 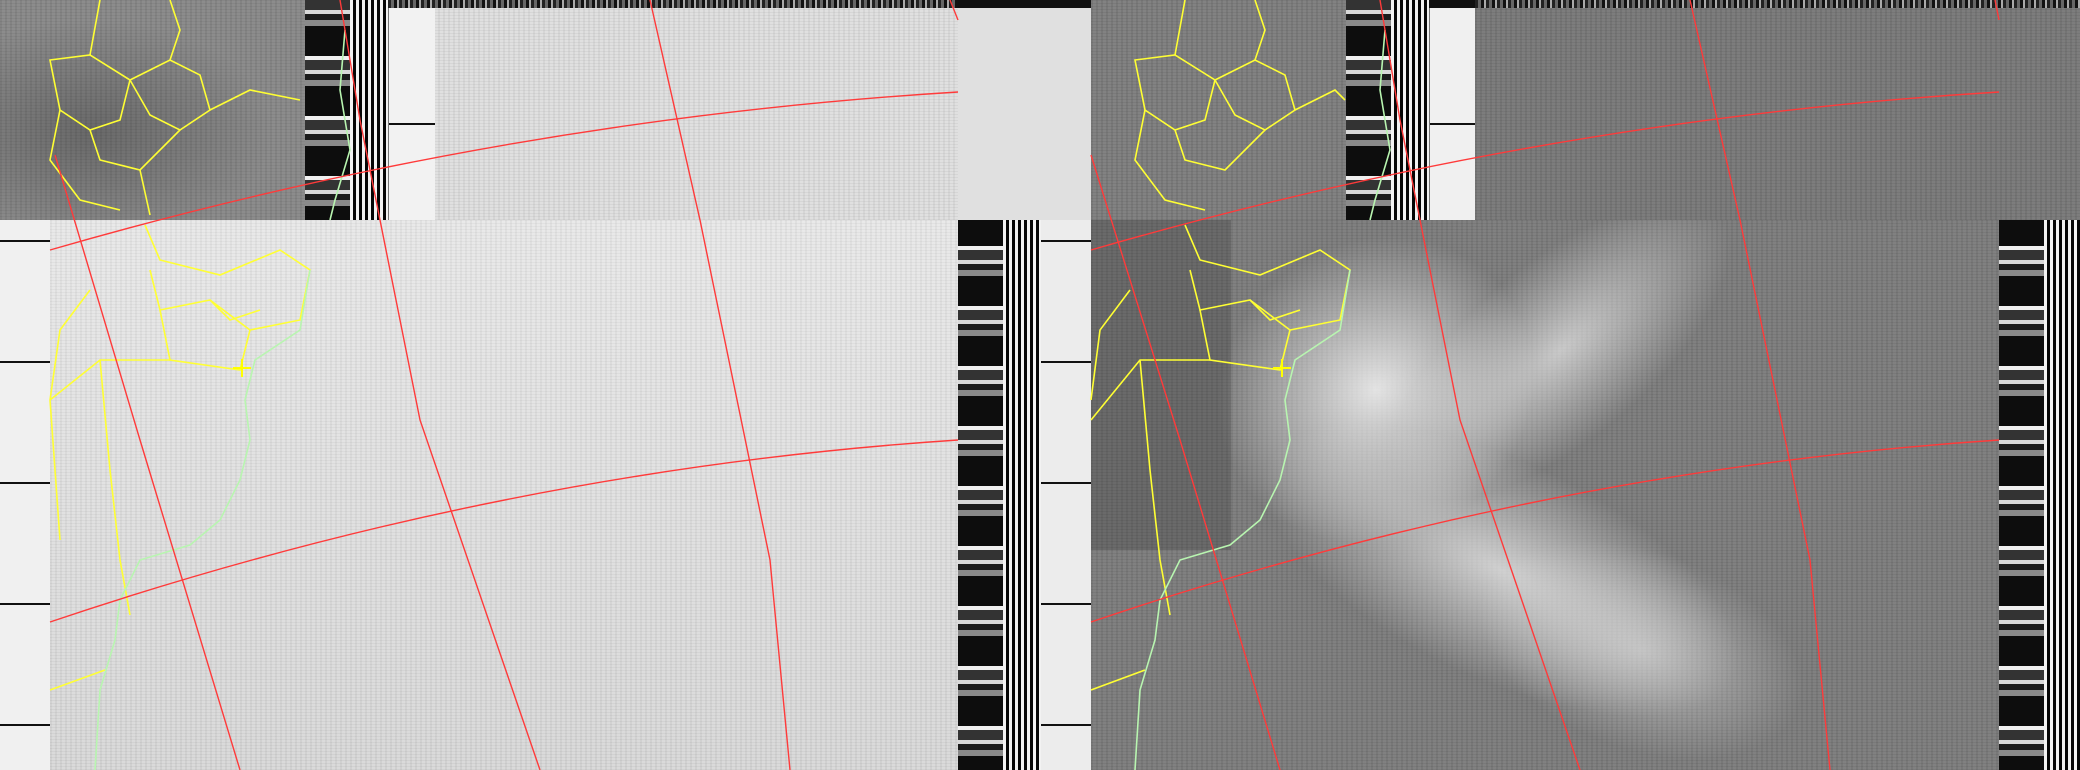 I want to click on right-upper-borders, so click(x=1240, y=105).